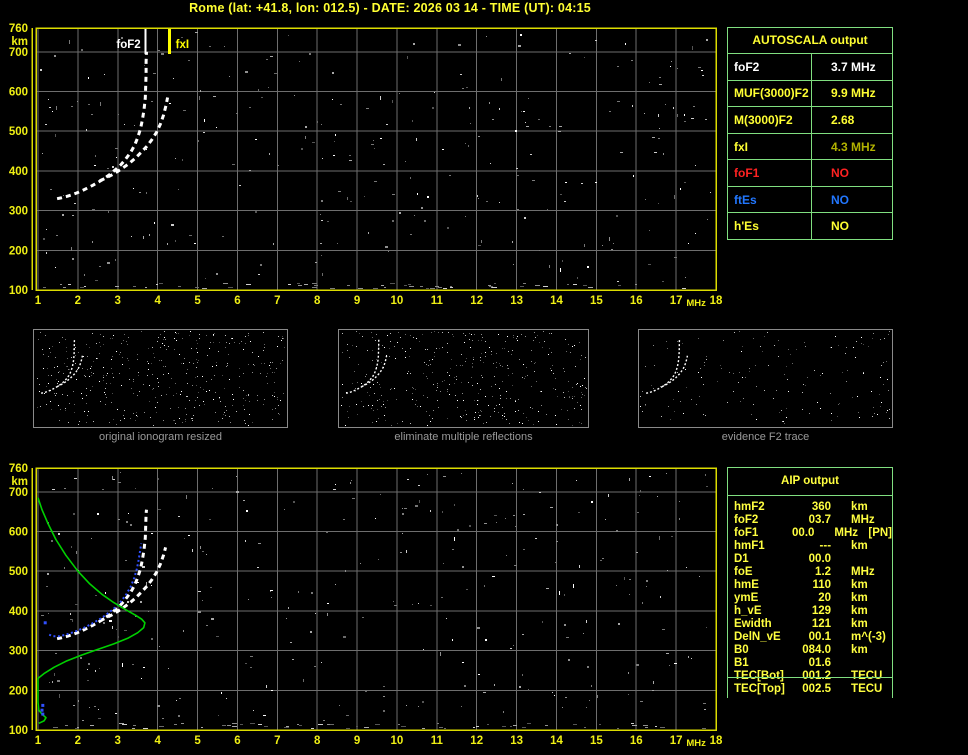  Describe the element at coordinates (463, 378) in the screenshot. I see `thumbnail-eliminate-reflections` at that location.